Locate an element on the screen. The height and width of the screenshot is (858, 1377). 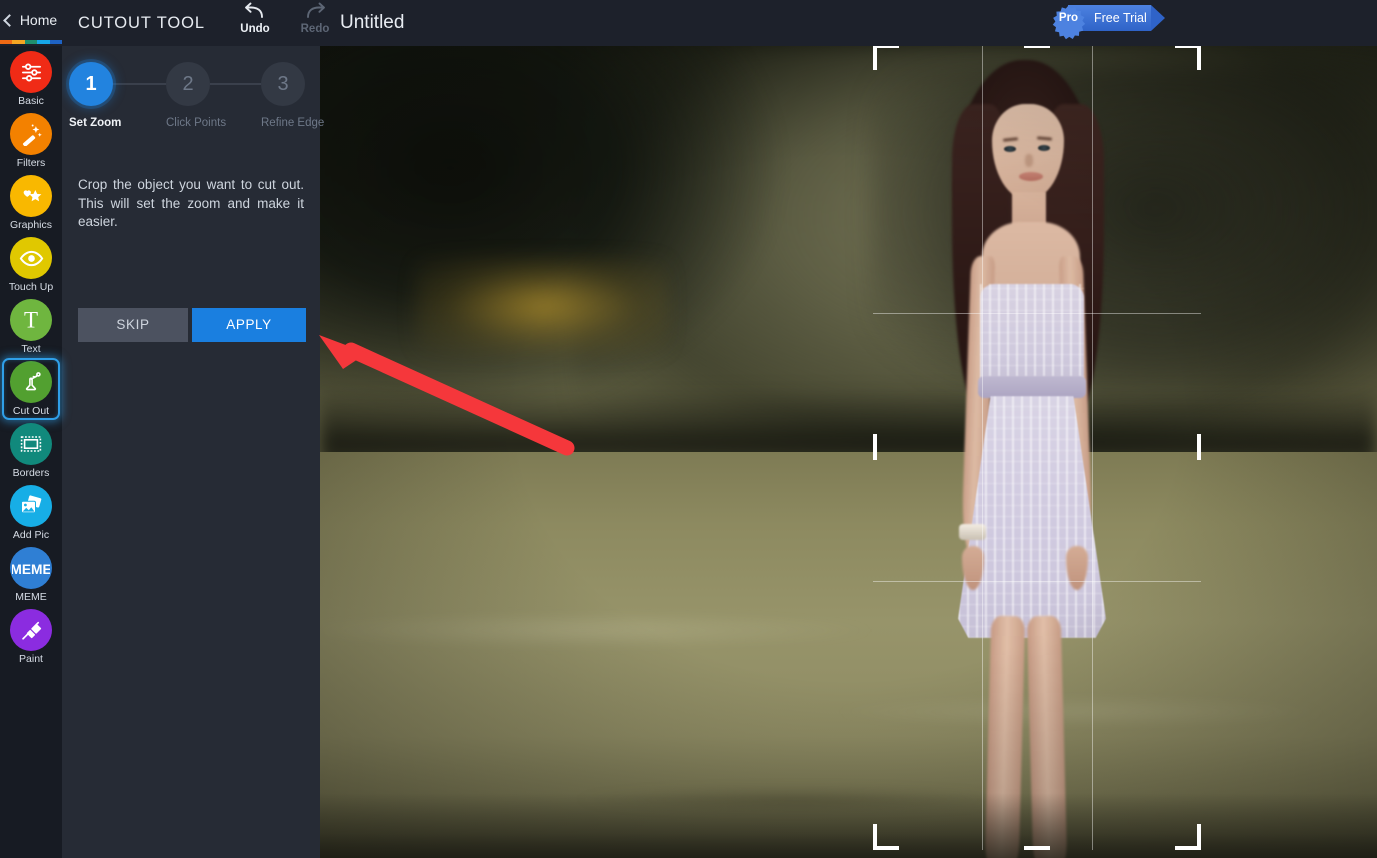
step-3-number: 3 is located at coordinates (283, 84).